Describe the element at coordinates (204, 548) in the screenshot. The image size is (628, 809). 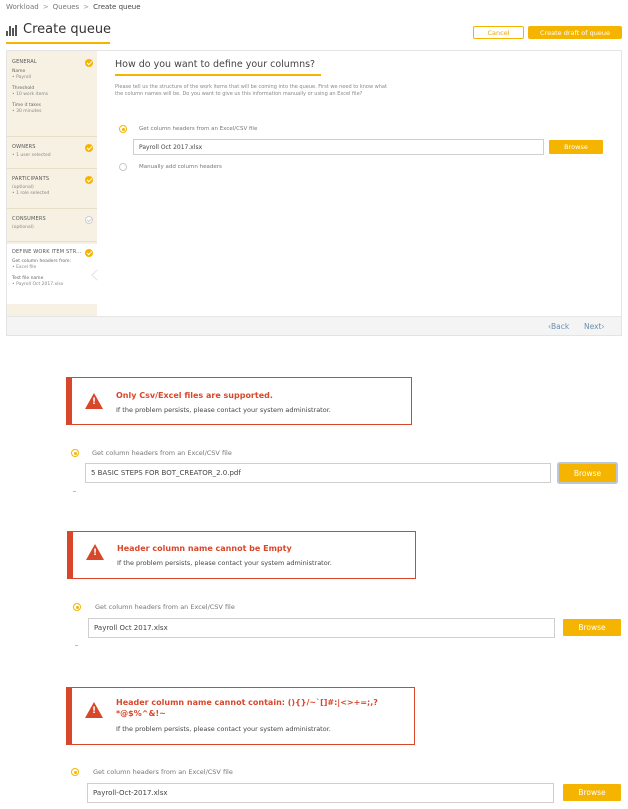
I see `error-title: Header column name cannot be Empty` at that location.